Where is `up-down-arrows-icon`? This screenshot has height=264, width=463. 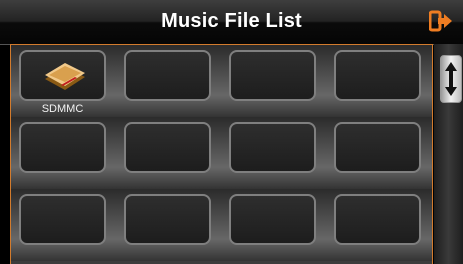 up-down-arrows-icon is located at coordinates (451, 79).